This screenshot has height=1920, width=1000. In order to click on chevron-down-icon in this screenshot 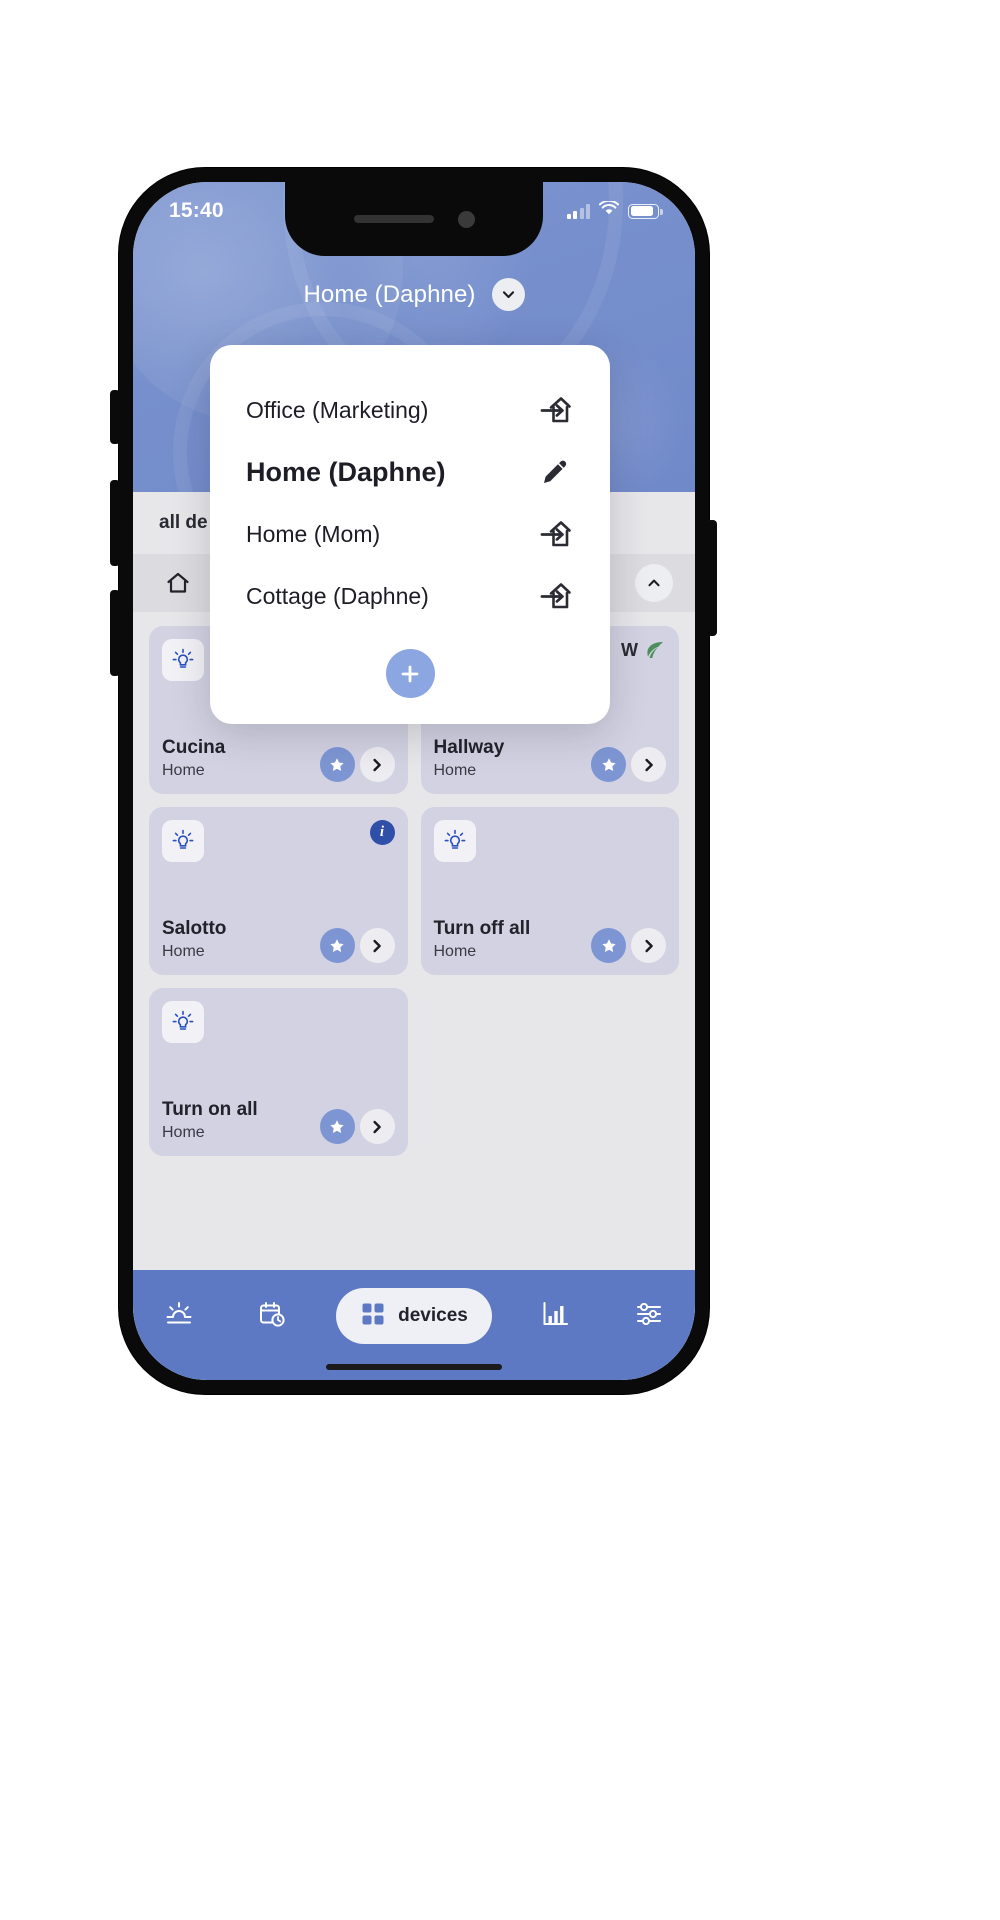, I will do `click(508, 294)`.